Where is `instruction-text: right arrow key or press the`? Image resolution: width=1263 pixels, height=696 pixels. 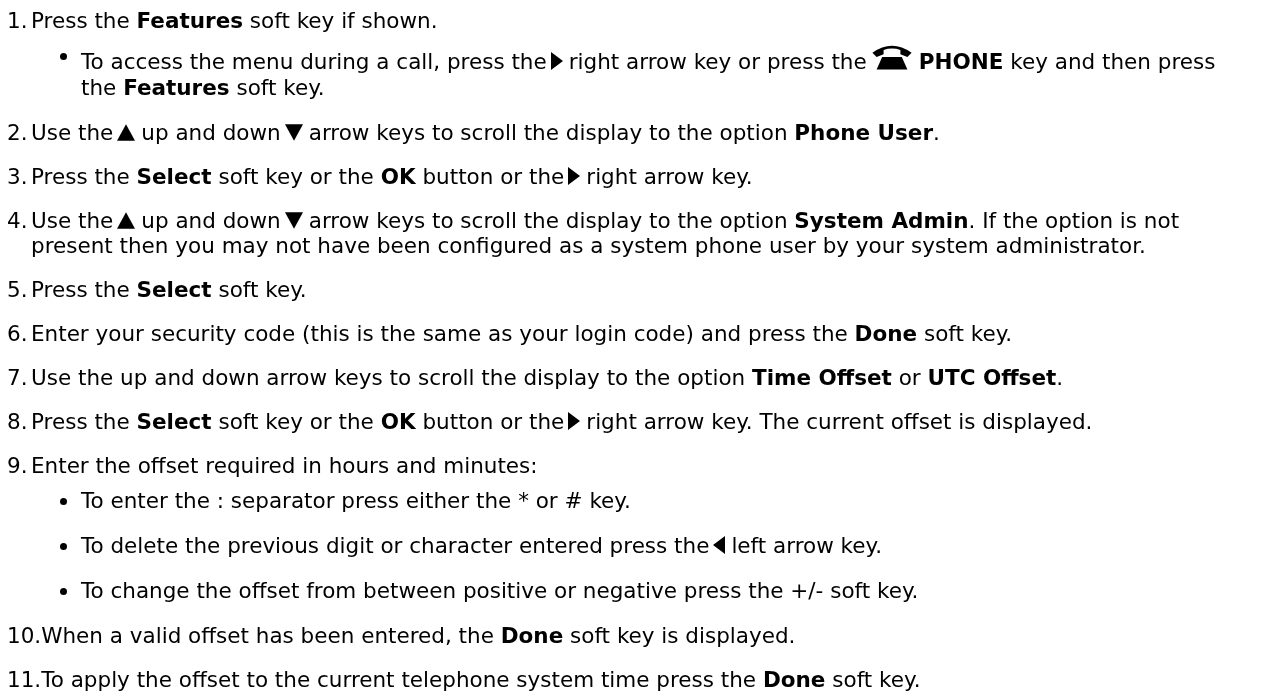
instruction-text: right arrow key or press the is located at coordinates (717, 61).